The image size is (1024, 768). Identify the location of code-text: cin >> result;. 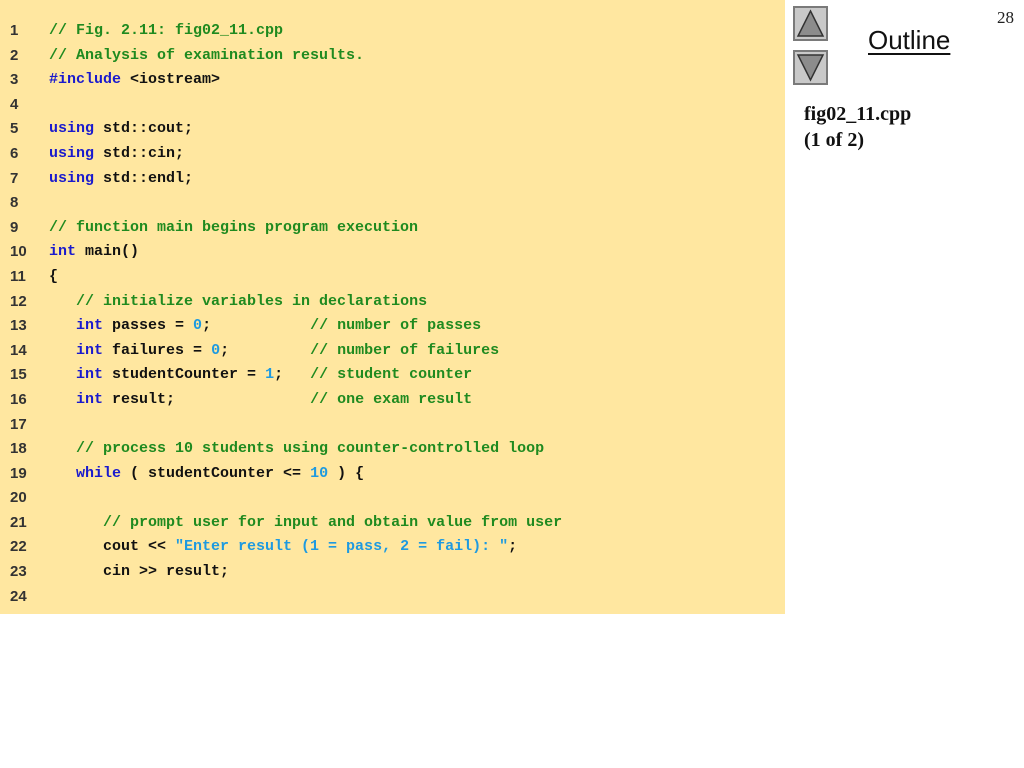
(139, 572).